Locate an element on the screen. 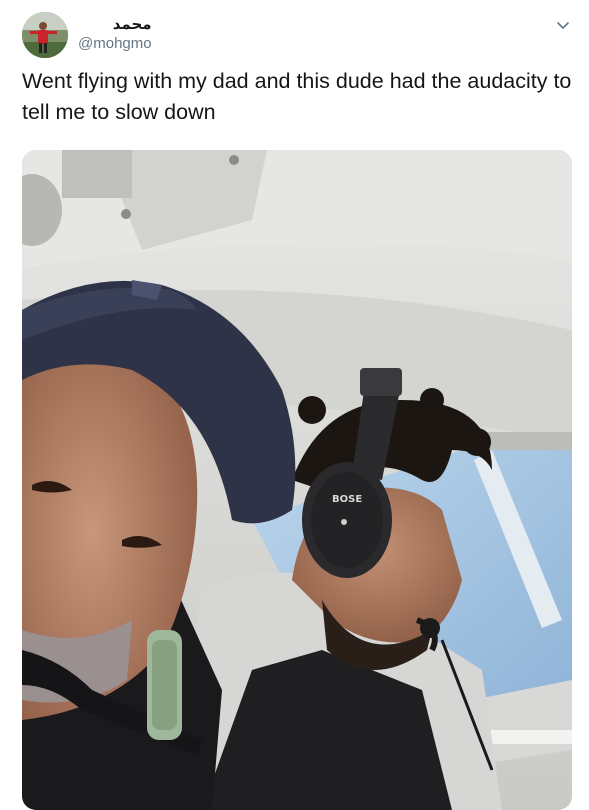  tweet-header: محمد @mohgmo is located at coordinates (298, 35).